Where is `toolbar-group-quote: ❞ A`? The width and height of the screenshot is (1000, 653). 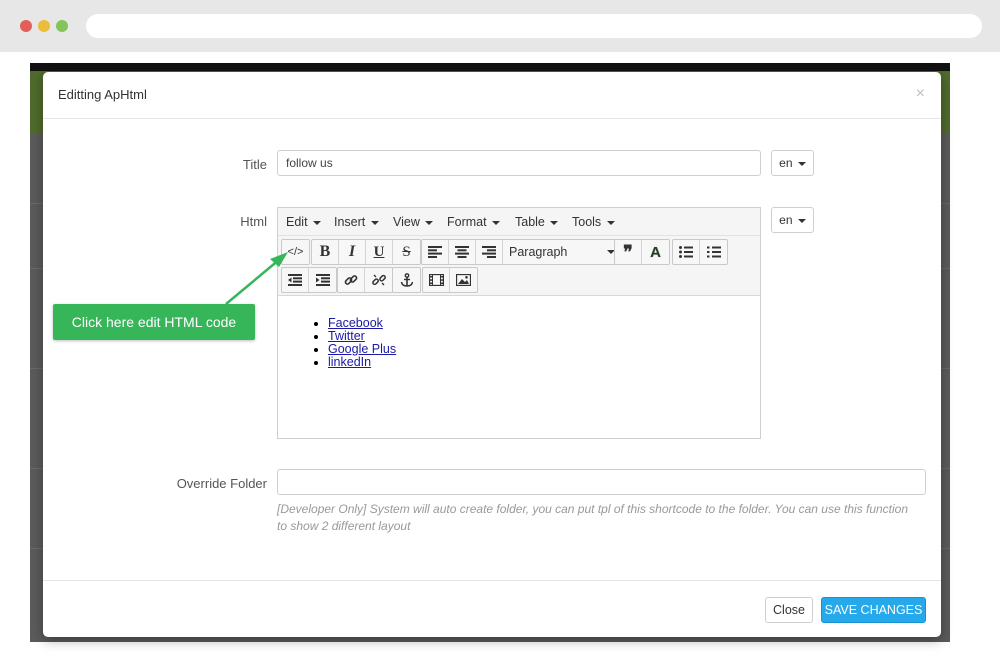
toolbar-group-quote: ❞ A is located at coordinates (642, 252).